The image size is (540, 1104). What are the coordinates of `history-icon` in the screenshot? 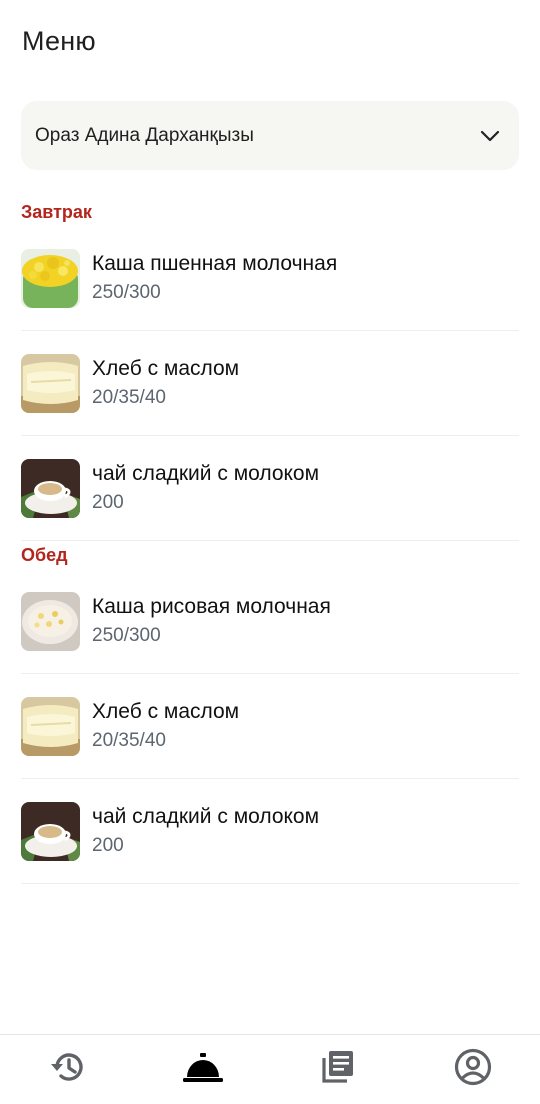 It's located at (68, 1069).